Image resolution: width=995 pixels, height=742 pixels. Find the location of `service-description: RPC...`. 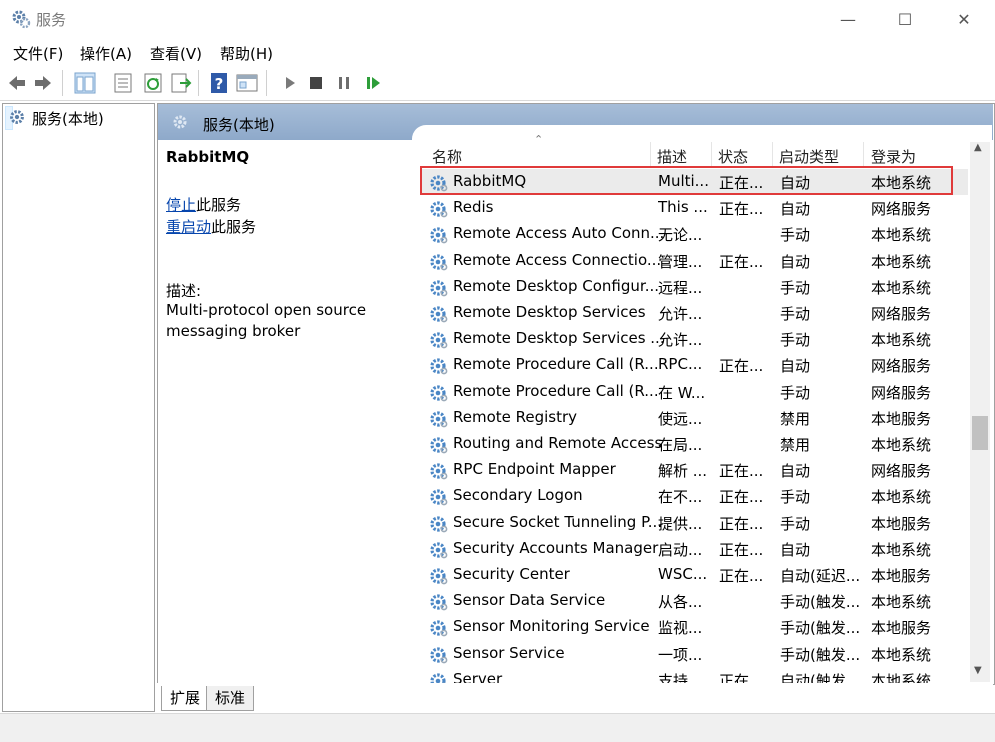

service-description: RPC... is located at coordinates (680, 364).